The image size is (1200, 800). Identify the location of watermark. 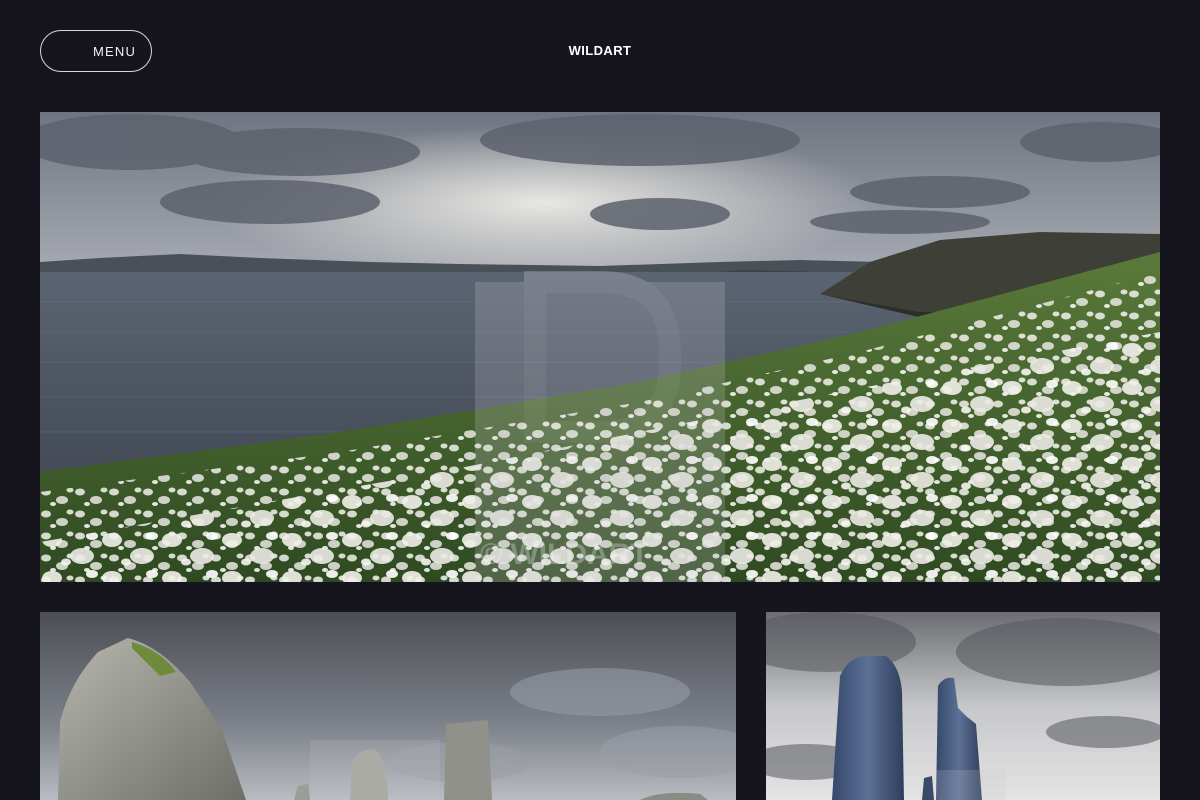
(600, 426).